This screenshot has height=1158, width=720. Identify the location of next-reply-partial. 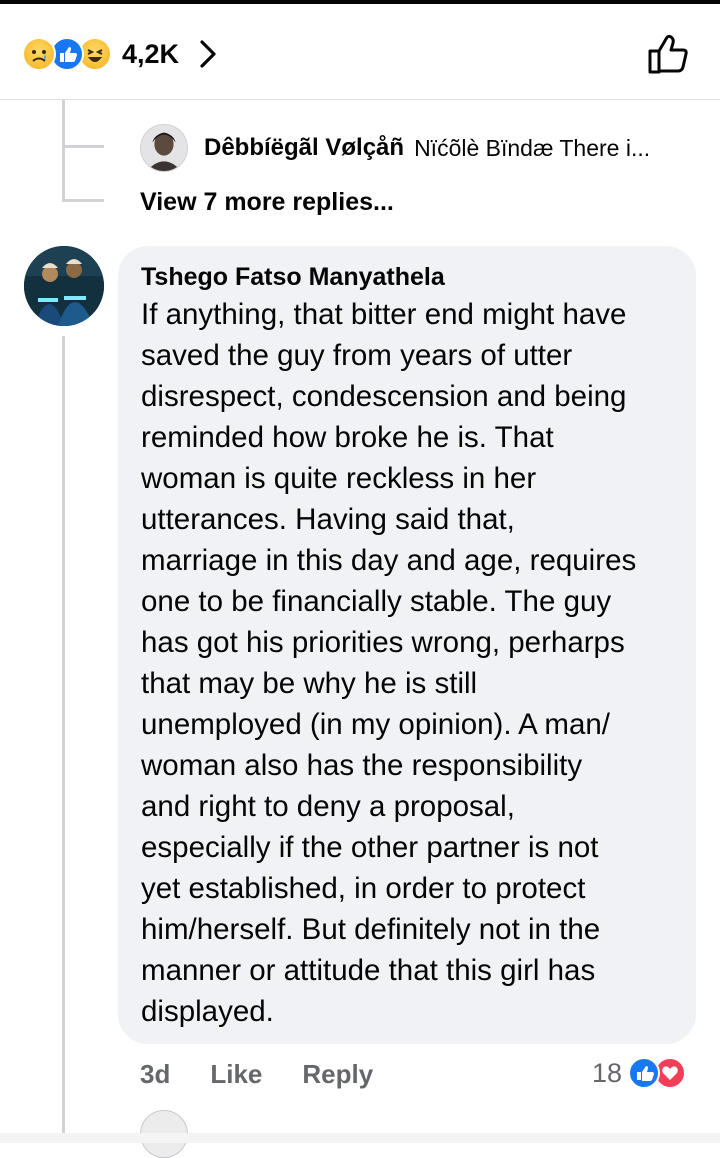
(164, 1134).